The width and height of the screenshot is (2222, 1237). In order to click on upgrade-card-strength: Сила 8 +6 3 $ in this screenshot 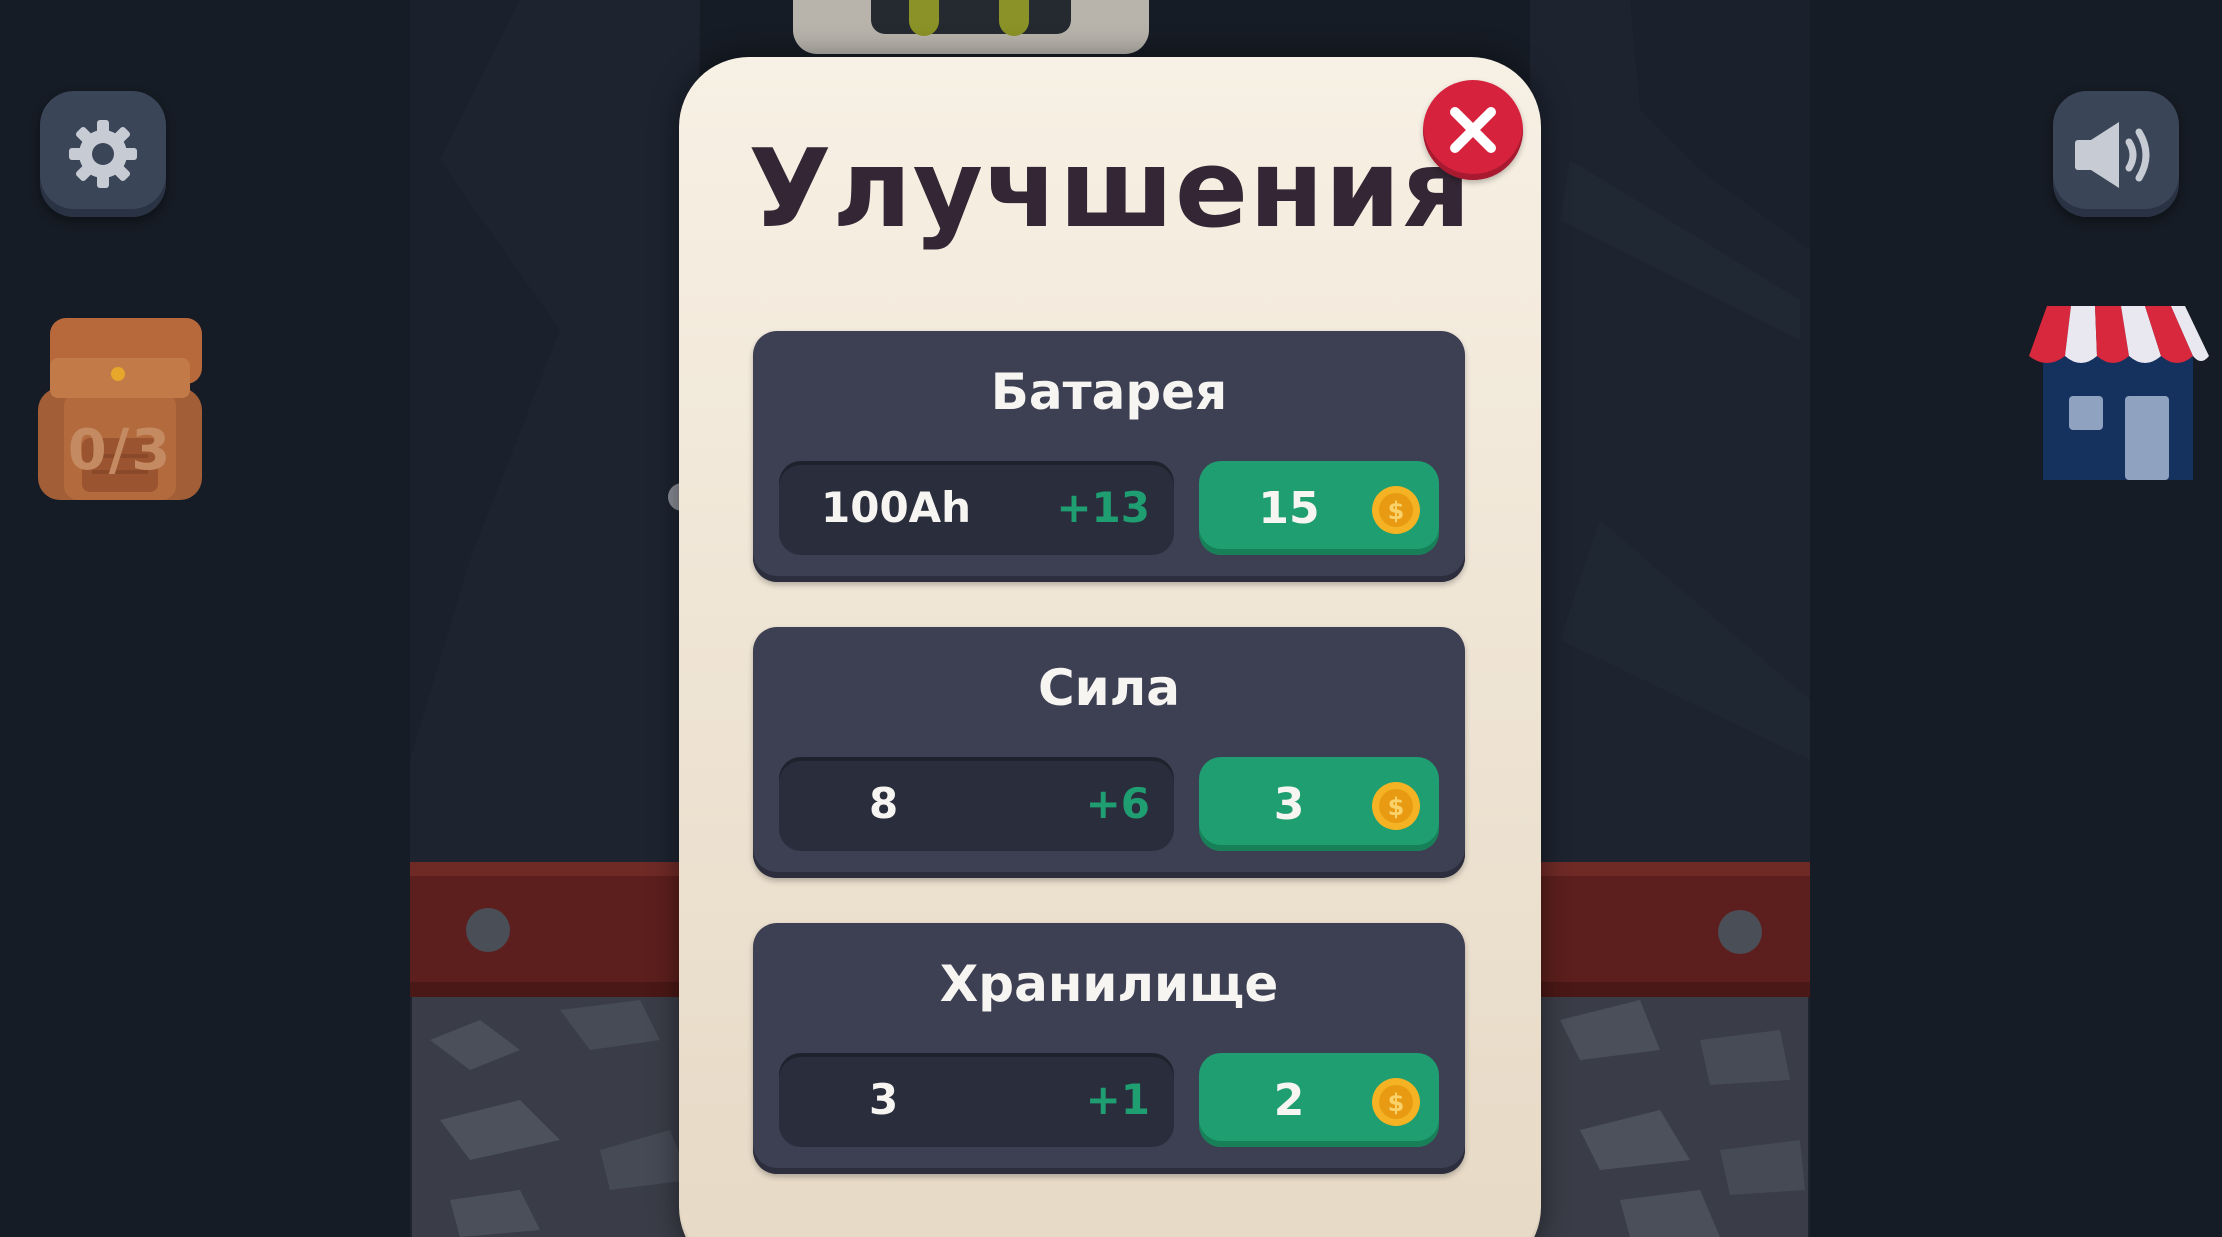, I will do `click(1109, 752)`.